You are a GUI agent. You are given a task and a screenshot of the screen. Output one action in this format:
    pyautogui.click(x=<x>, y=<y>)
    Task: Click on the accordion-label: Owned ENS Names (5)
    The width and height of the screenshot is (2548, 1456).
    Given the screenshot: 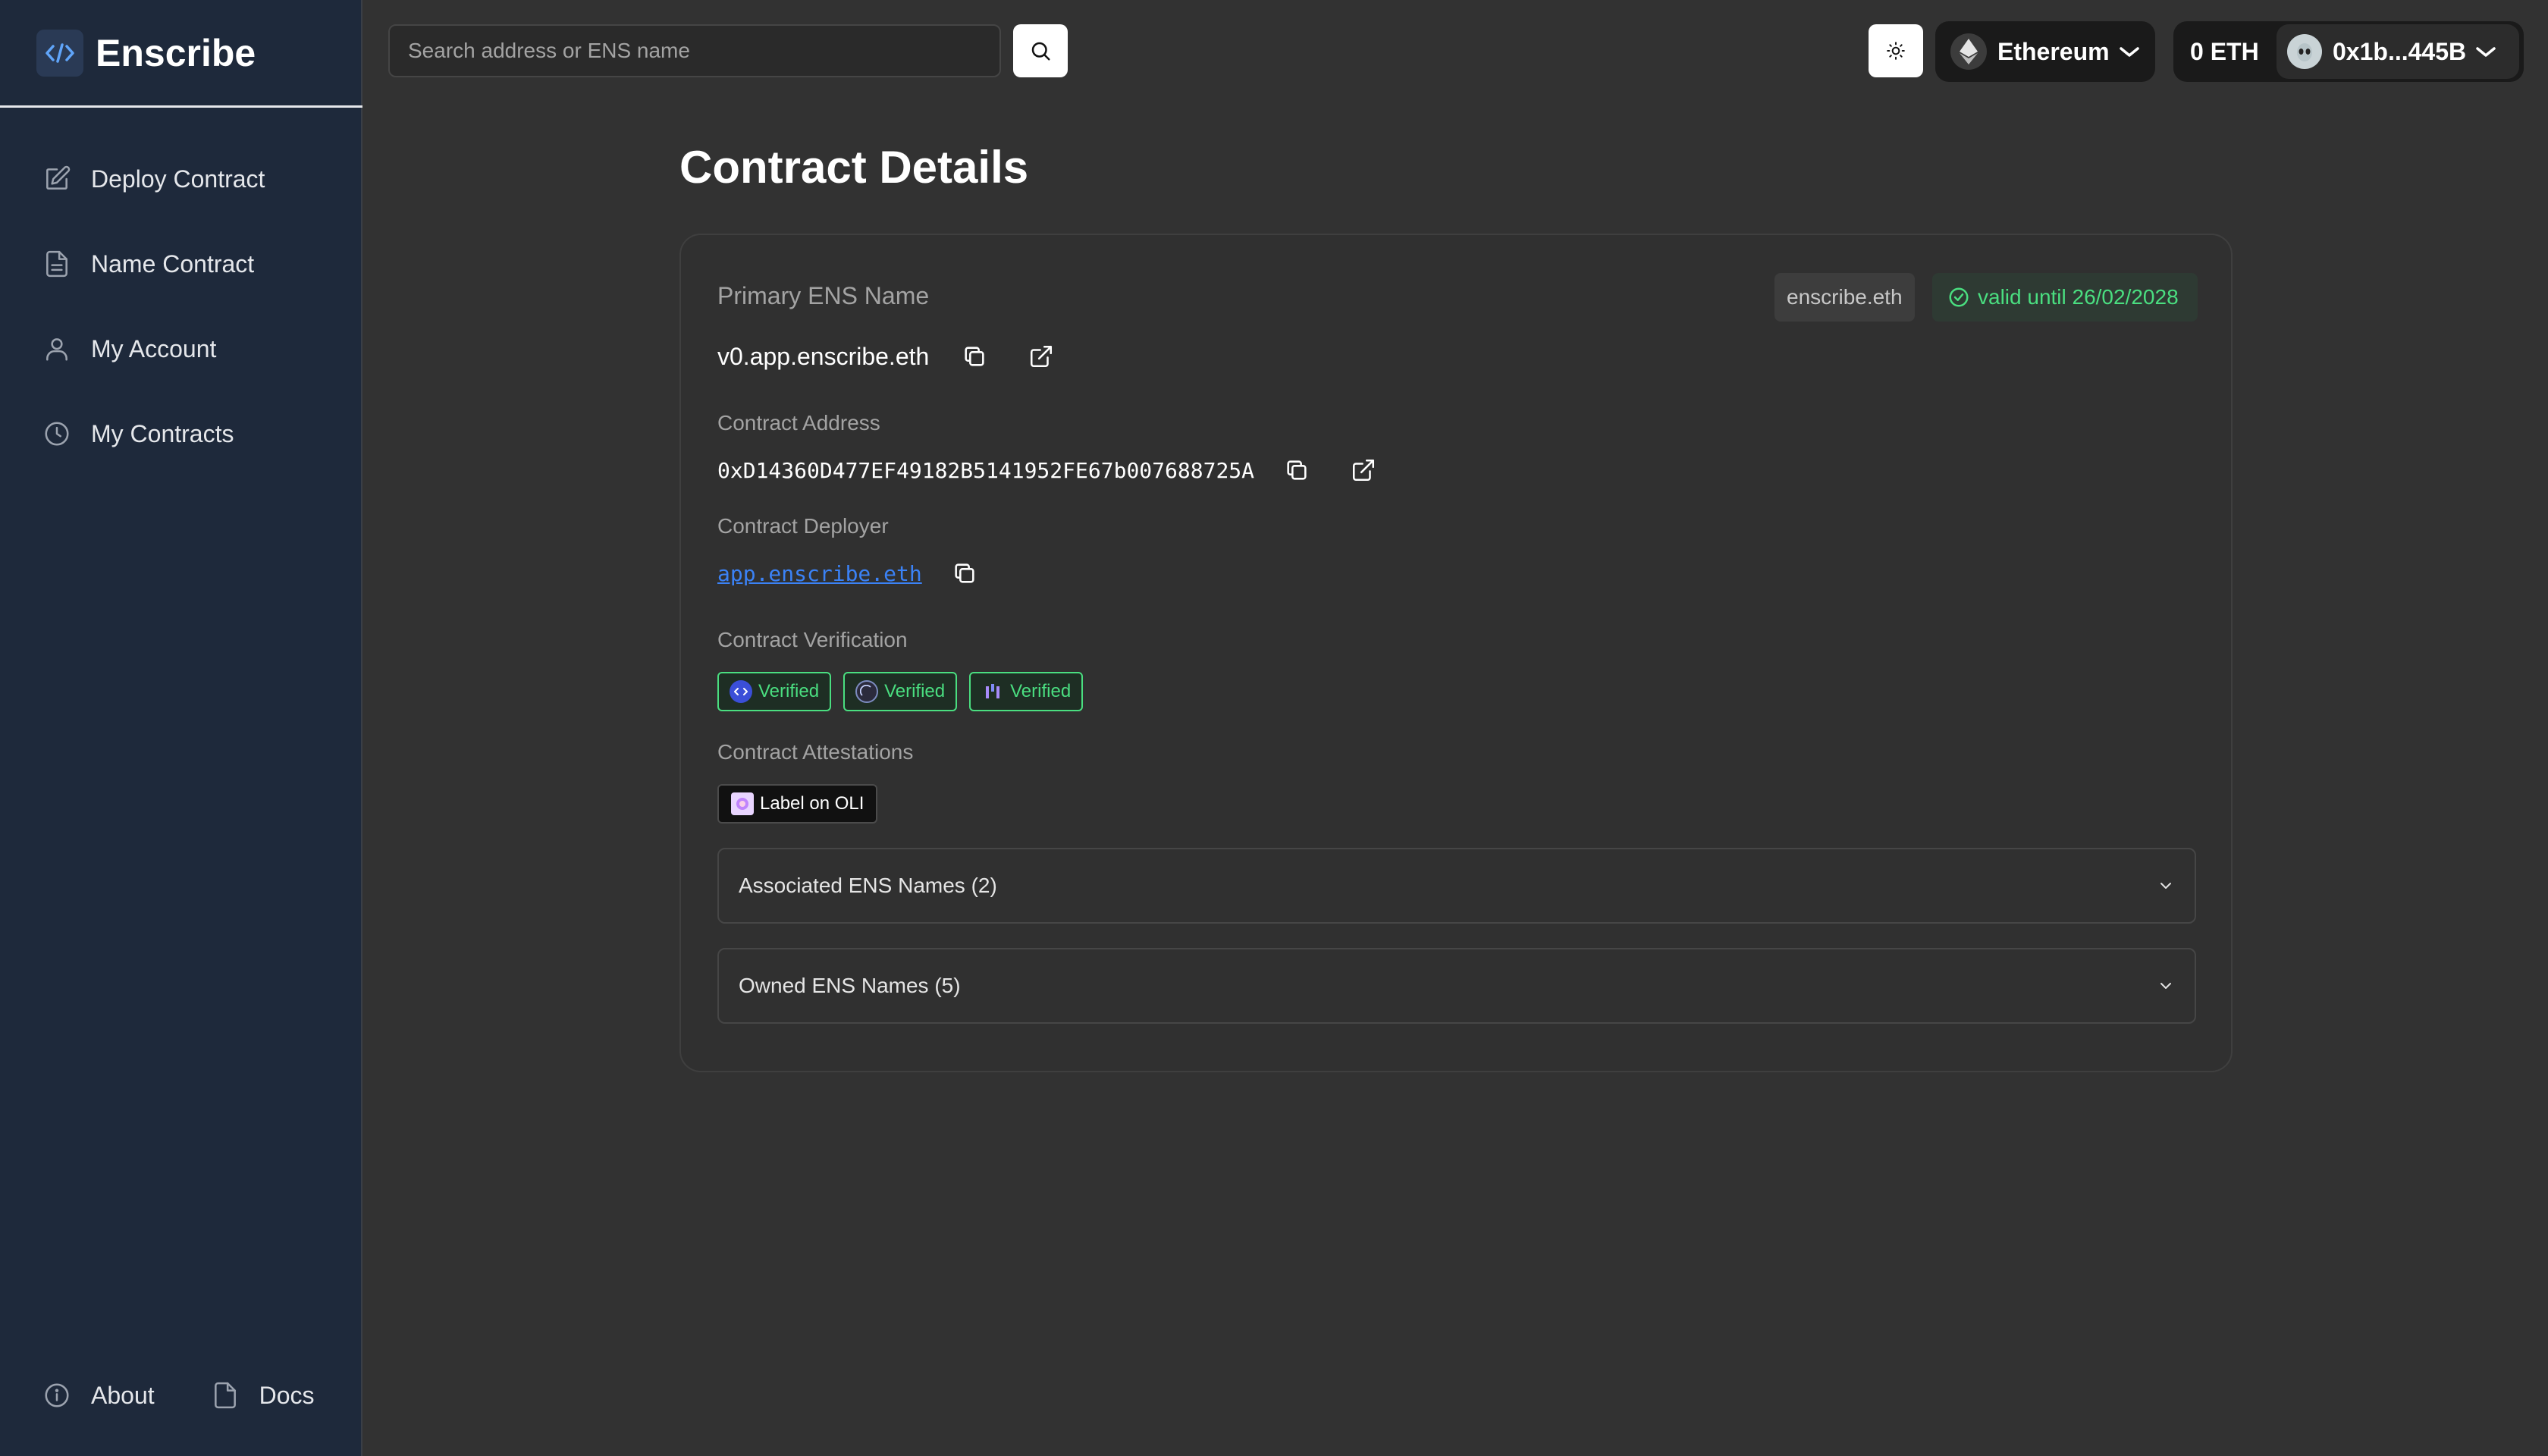 What is the action you would take?
    pyautogui.click(x=850, y=985)
    